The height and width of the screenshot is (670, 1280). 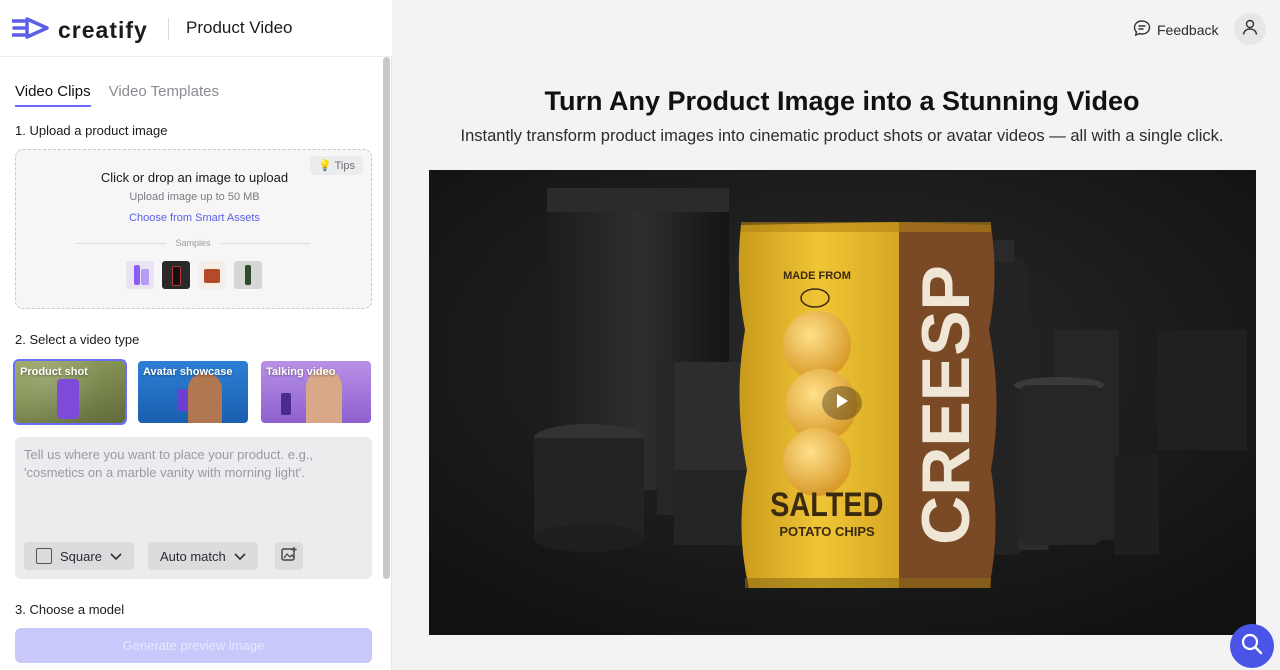 I want to click on video-type-label: Avatar showcase, so click(x=188, y=372).